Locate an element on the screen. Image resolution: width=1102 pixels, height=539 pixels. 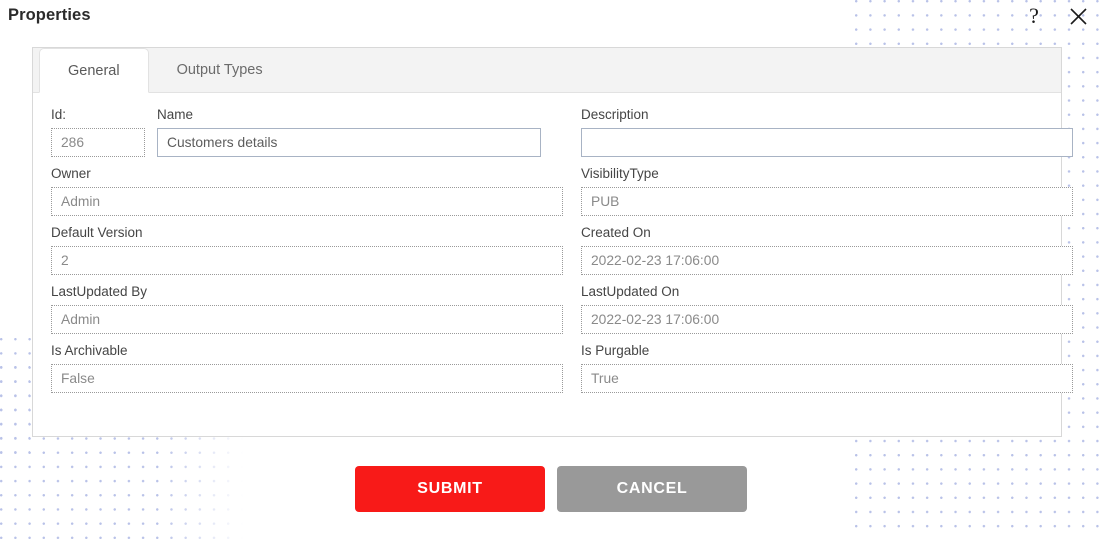
field-created-on-input: 2022-02-23 17:06:00 is located at coordinates (827, 260).